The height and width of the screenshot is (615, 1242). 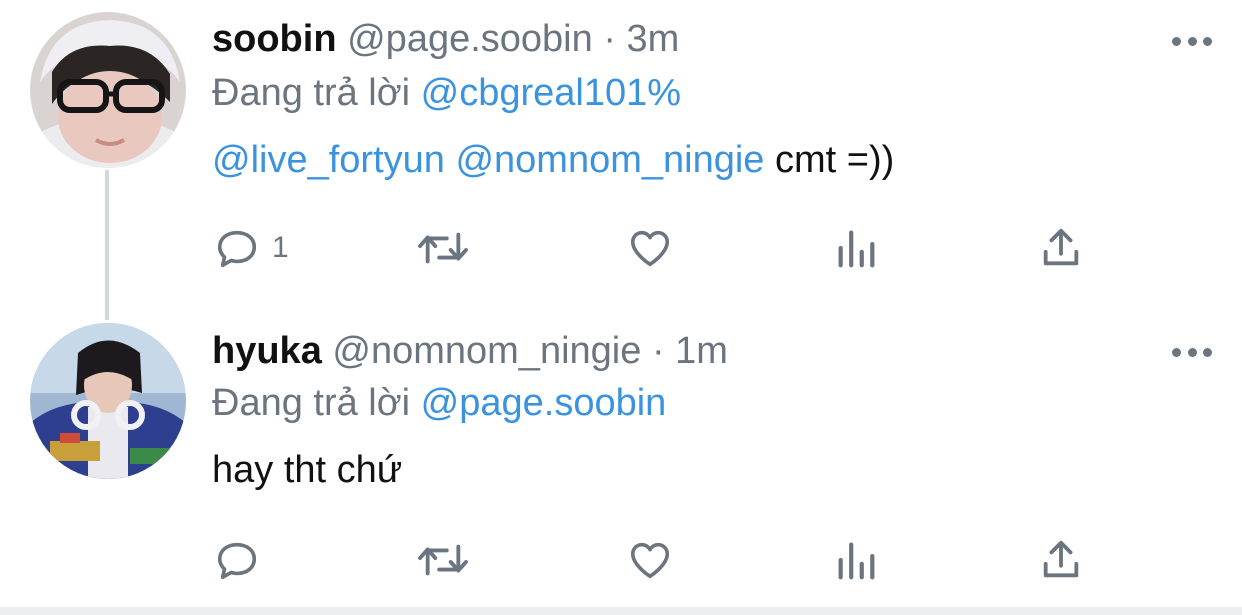 I want to click on tweet-text-content: cmt =)), so click(x=835, y=160).